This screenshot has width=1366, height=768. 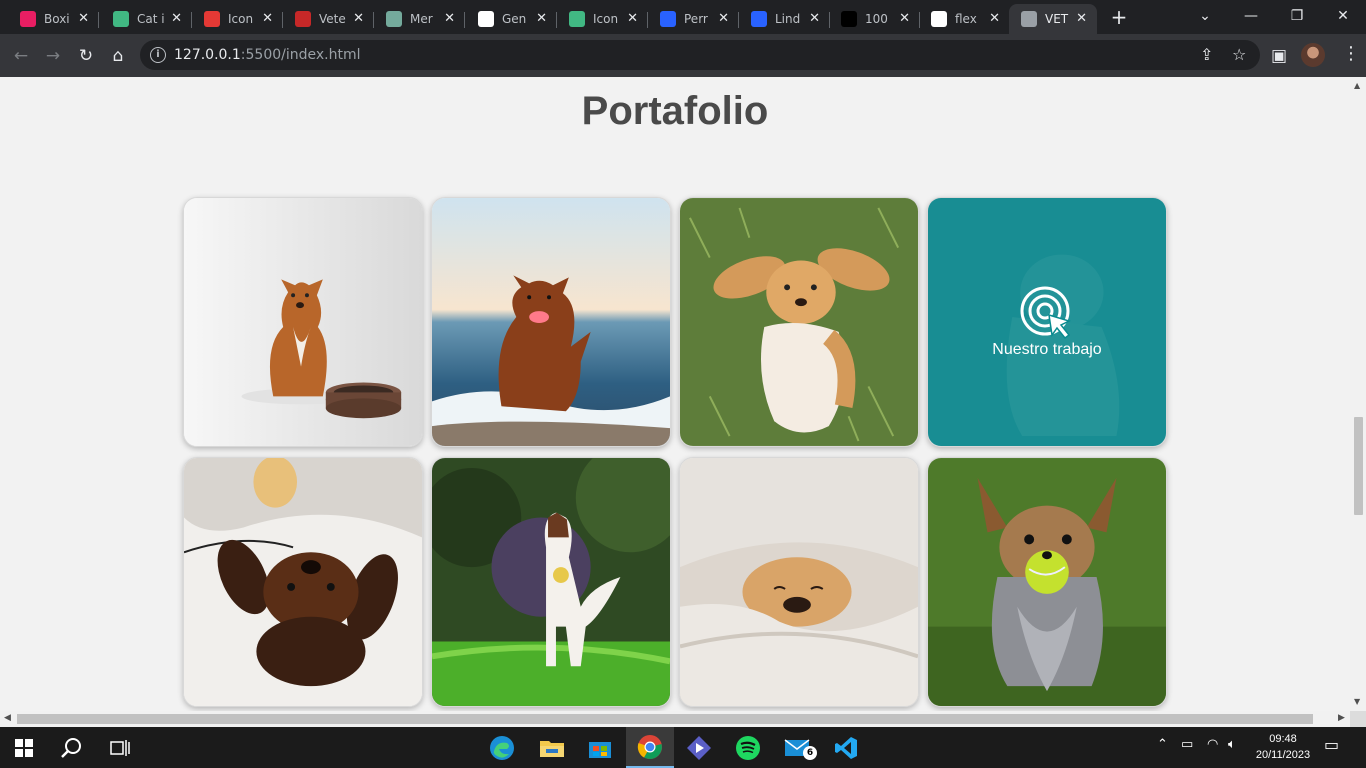 What do you see at coordinates (1358, 466) in the screenshot?
I see `vertical-scroll-thumb` at bounding box center [1358, 466].